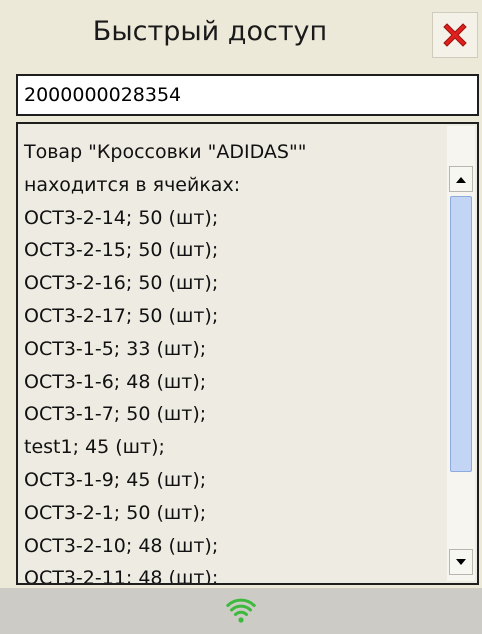  What do you see at coordinates (121, 576) in the screenshot?
I see `list-item: ОСТ3-2-11; 48 (шт);` at bounding box center [121, 576].